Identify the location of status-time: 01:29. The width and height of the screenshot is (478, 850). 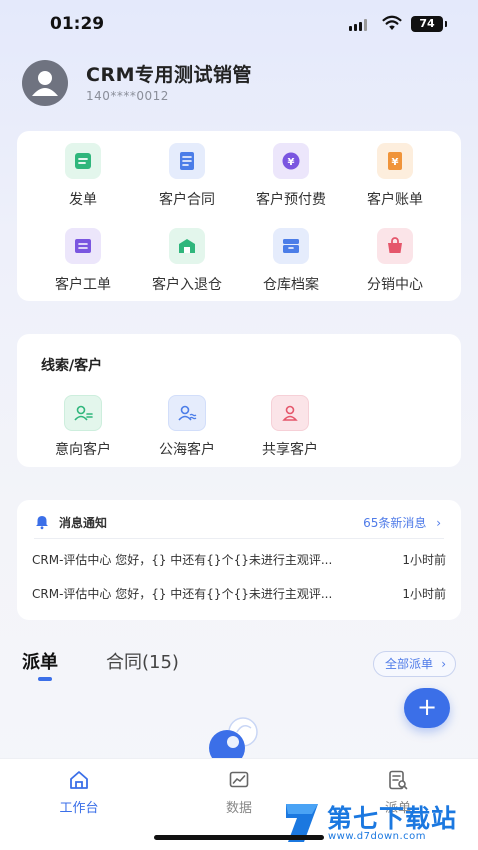
(77, 24).